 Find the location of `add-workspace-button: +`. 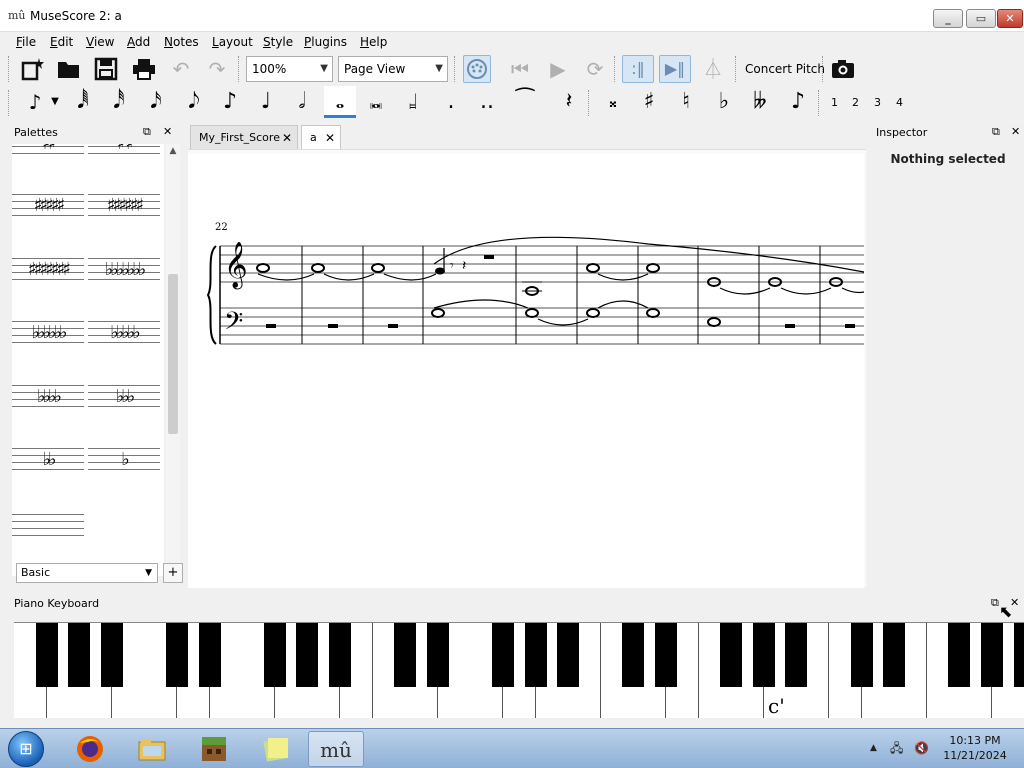

add-workspace-button: + is located at coordinates (173, 573).